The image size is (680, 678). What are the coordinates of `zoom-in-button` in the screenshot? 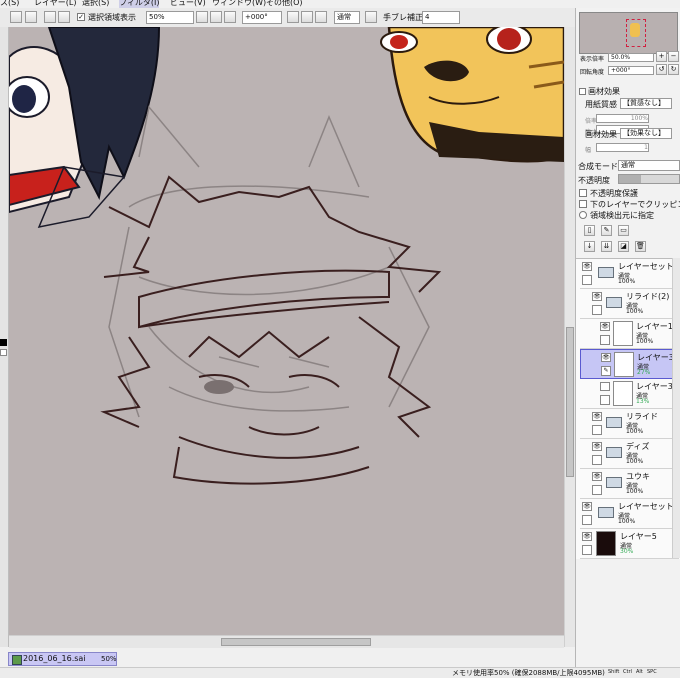 It's located at (216, 17).